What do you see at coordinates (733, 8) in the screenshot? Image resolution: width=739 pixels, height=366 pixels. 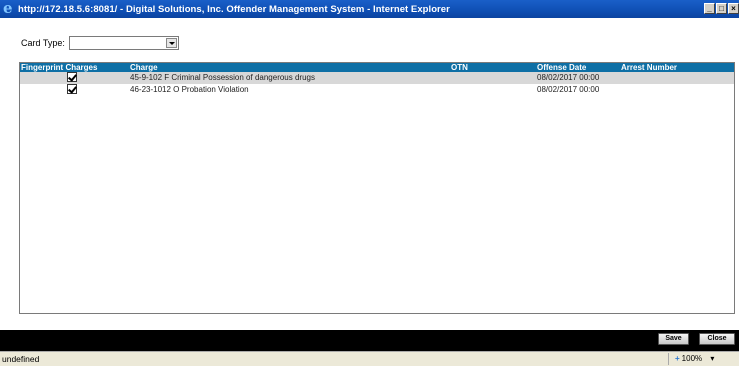 I see `close-icon: ×` at bounding box center [733, 8].